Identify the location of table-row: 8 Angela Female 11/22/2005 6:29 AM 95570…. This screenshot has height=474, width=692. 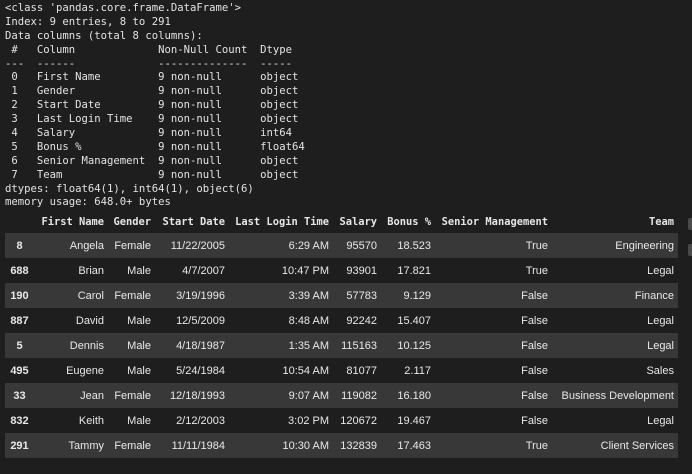
(341, 245).